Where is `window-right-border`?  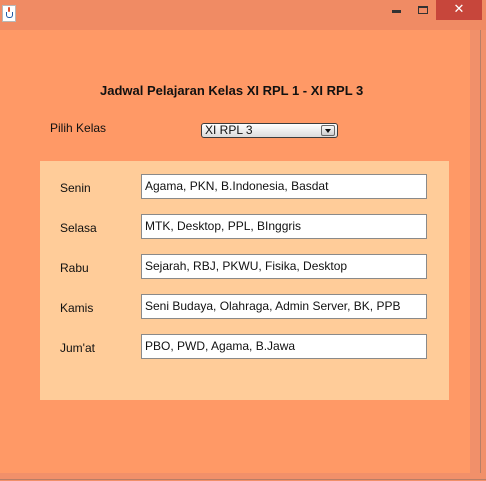 window-right-border is located at coordinates (478, 255).